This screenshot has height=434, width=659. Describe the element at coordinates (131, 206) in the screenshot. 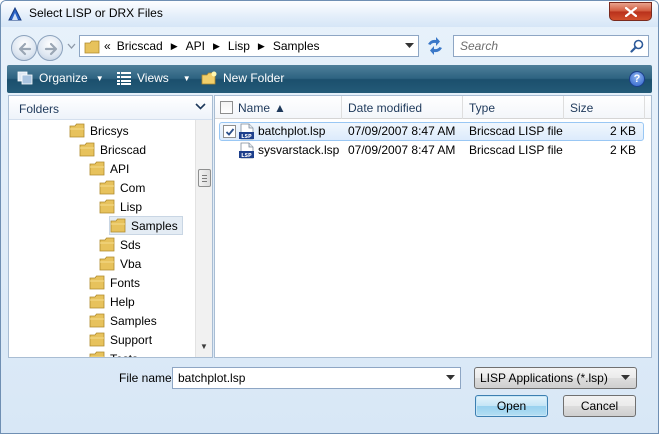

I see `folder-tree-item-label: Lisp` at that location.